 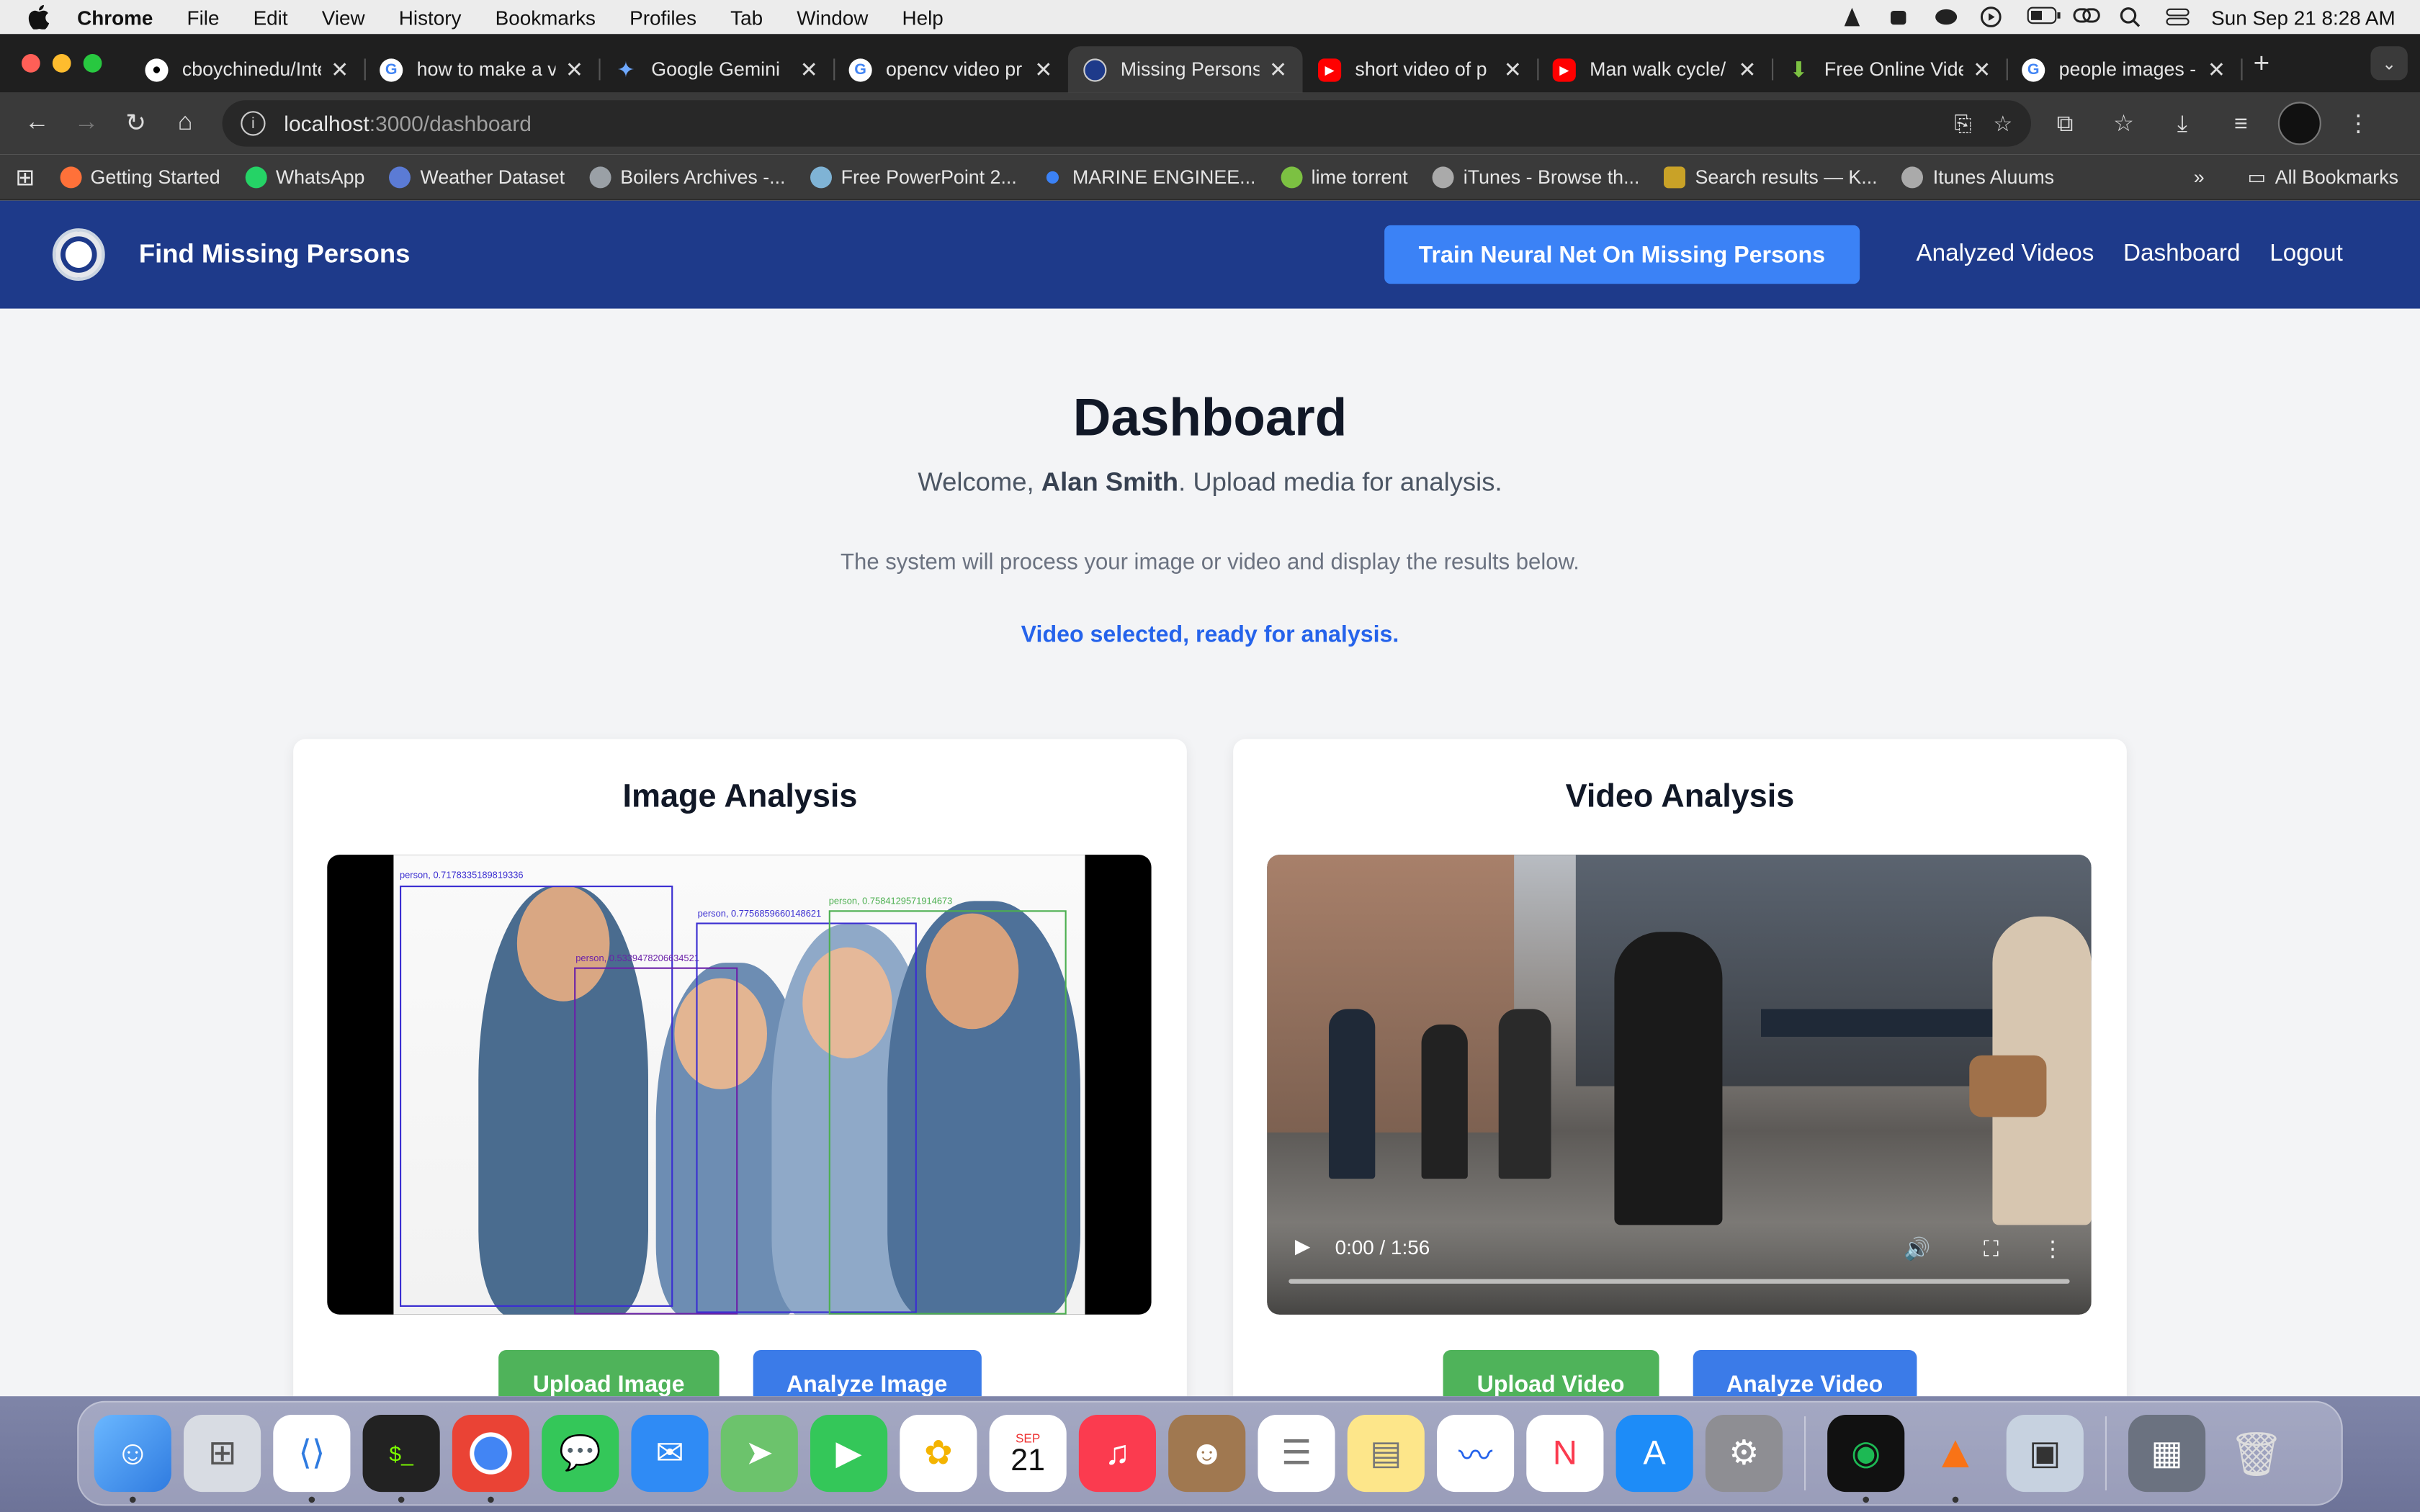 What do you see at coordinates (1853, 17) in the screenshot?
I see `cone-status-icon` at bounding box center [1853, 17].